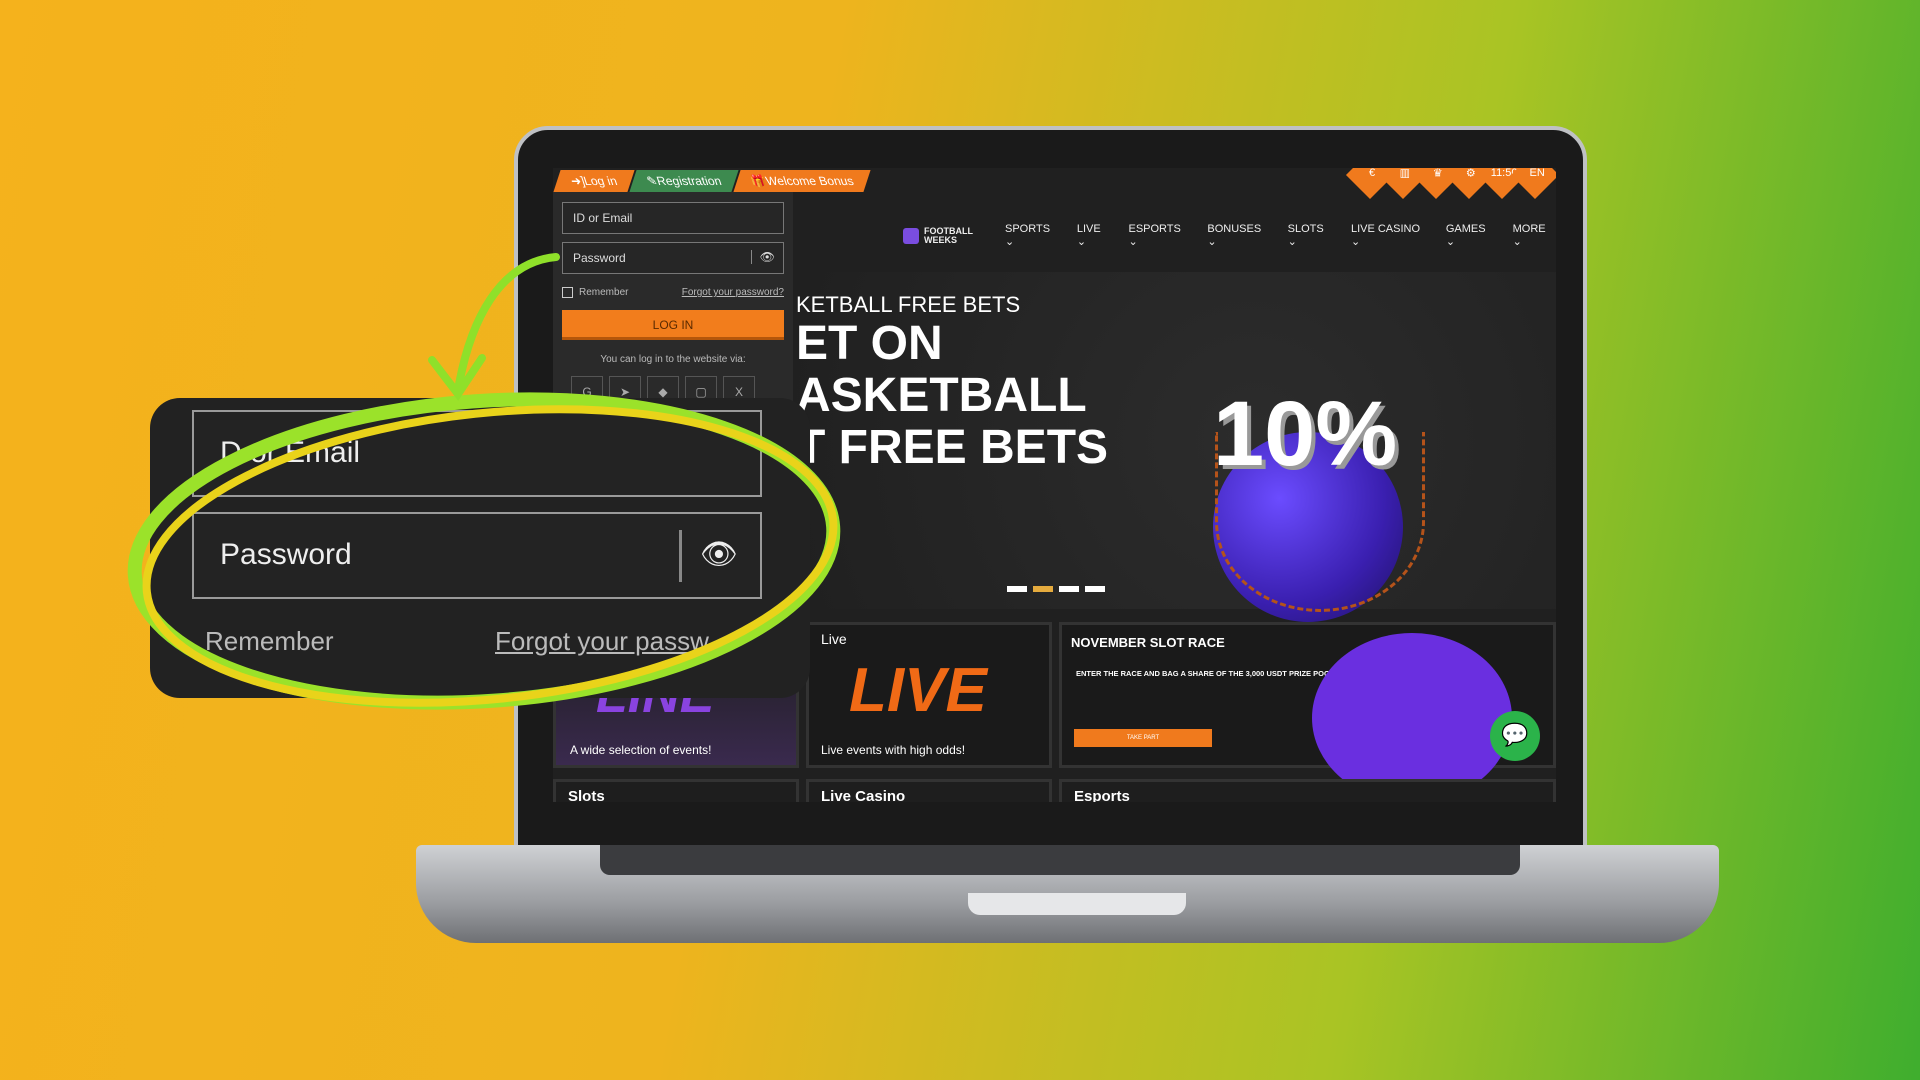  What do you see at coordinates (477, 555) in the screenshot?
I see `callout-password-field: Password 👁` at bounding box center [477, 555].